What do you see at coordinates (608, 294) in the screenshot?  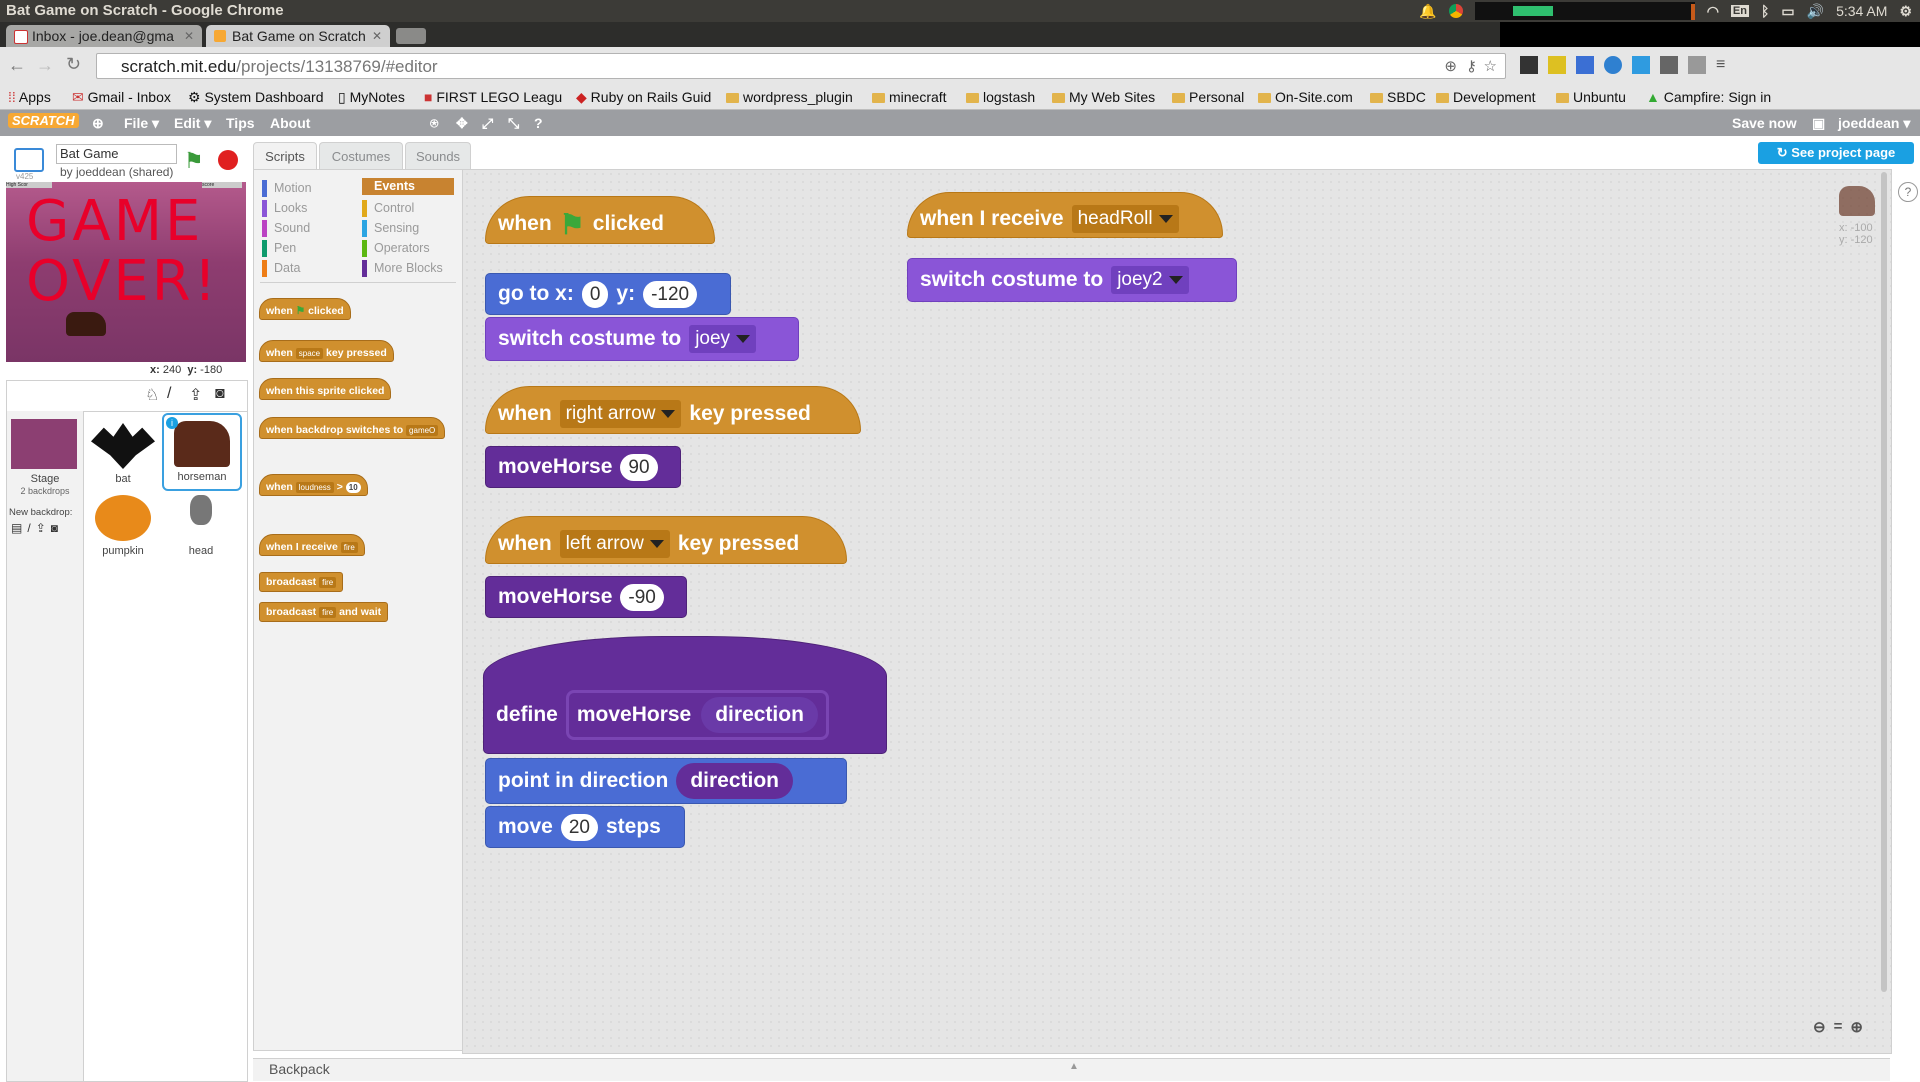 I see `go-to-xy-block: go to x: 0 y: -120` at bounding box center [608, 294].